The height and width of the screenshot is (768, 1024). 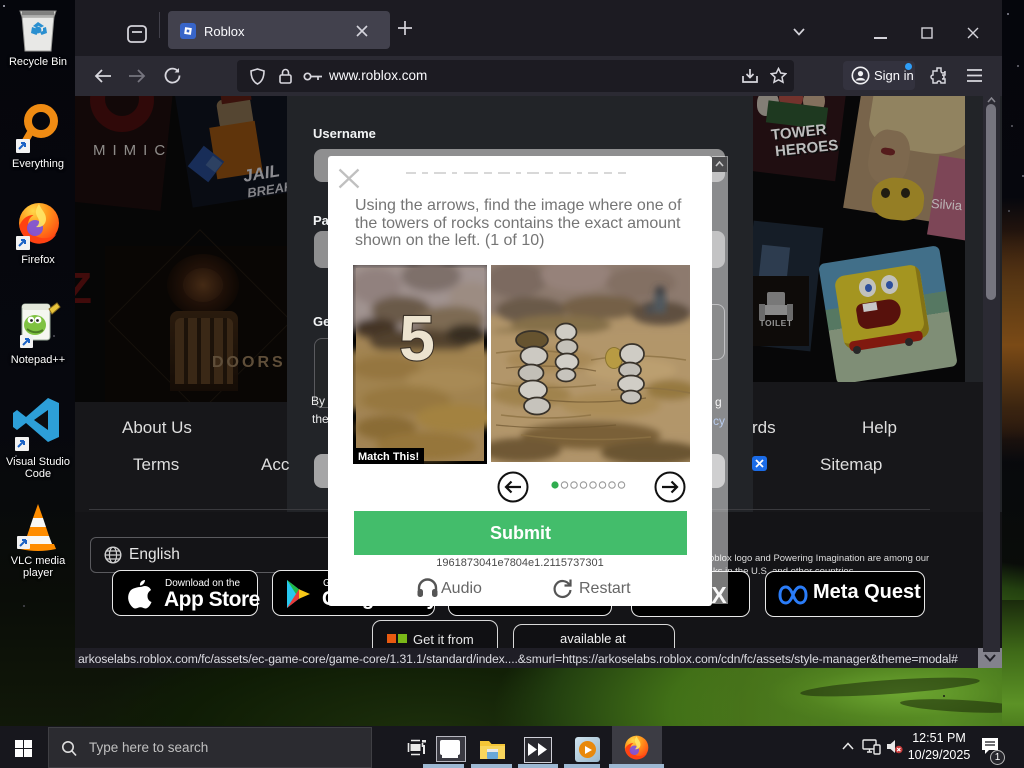 I want to click on svg-text: 5, so click(x=417, y=338).